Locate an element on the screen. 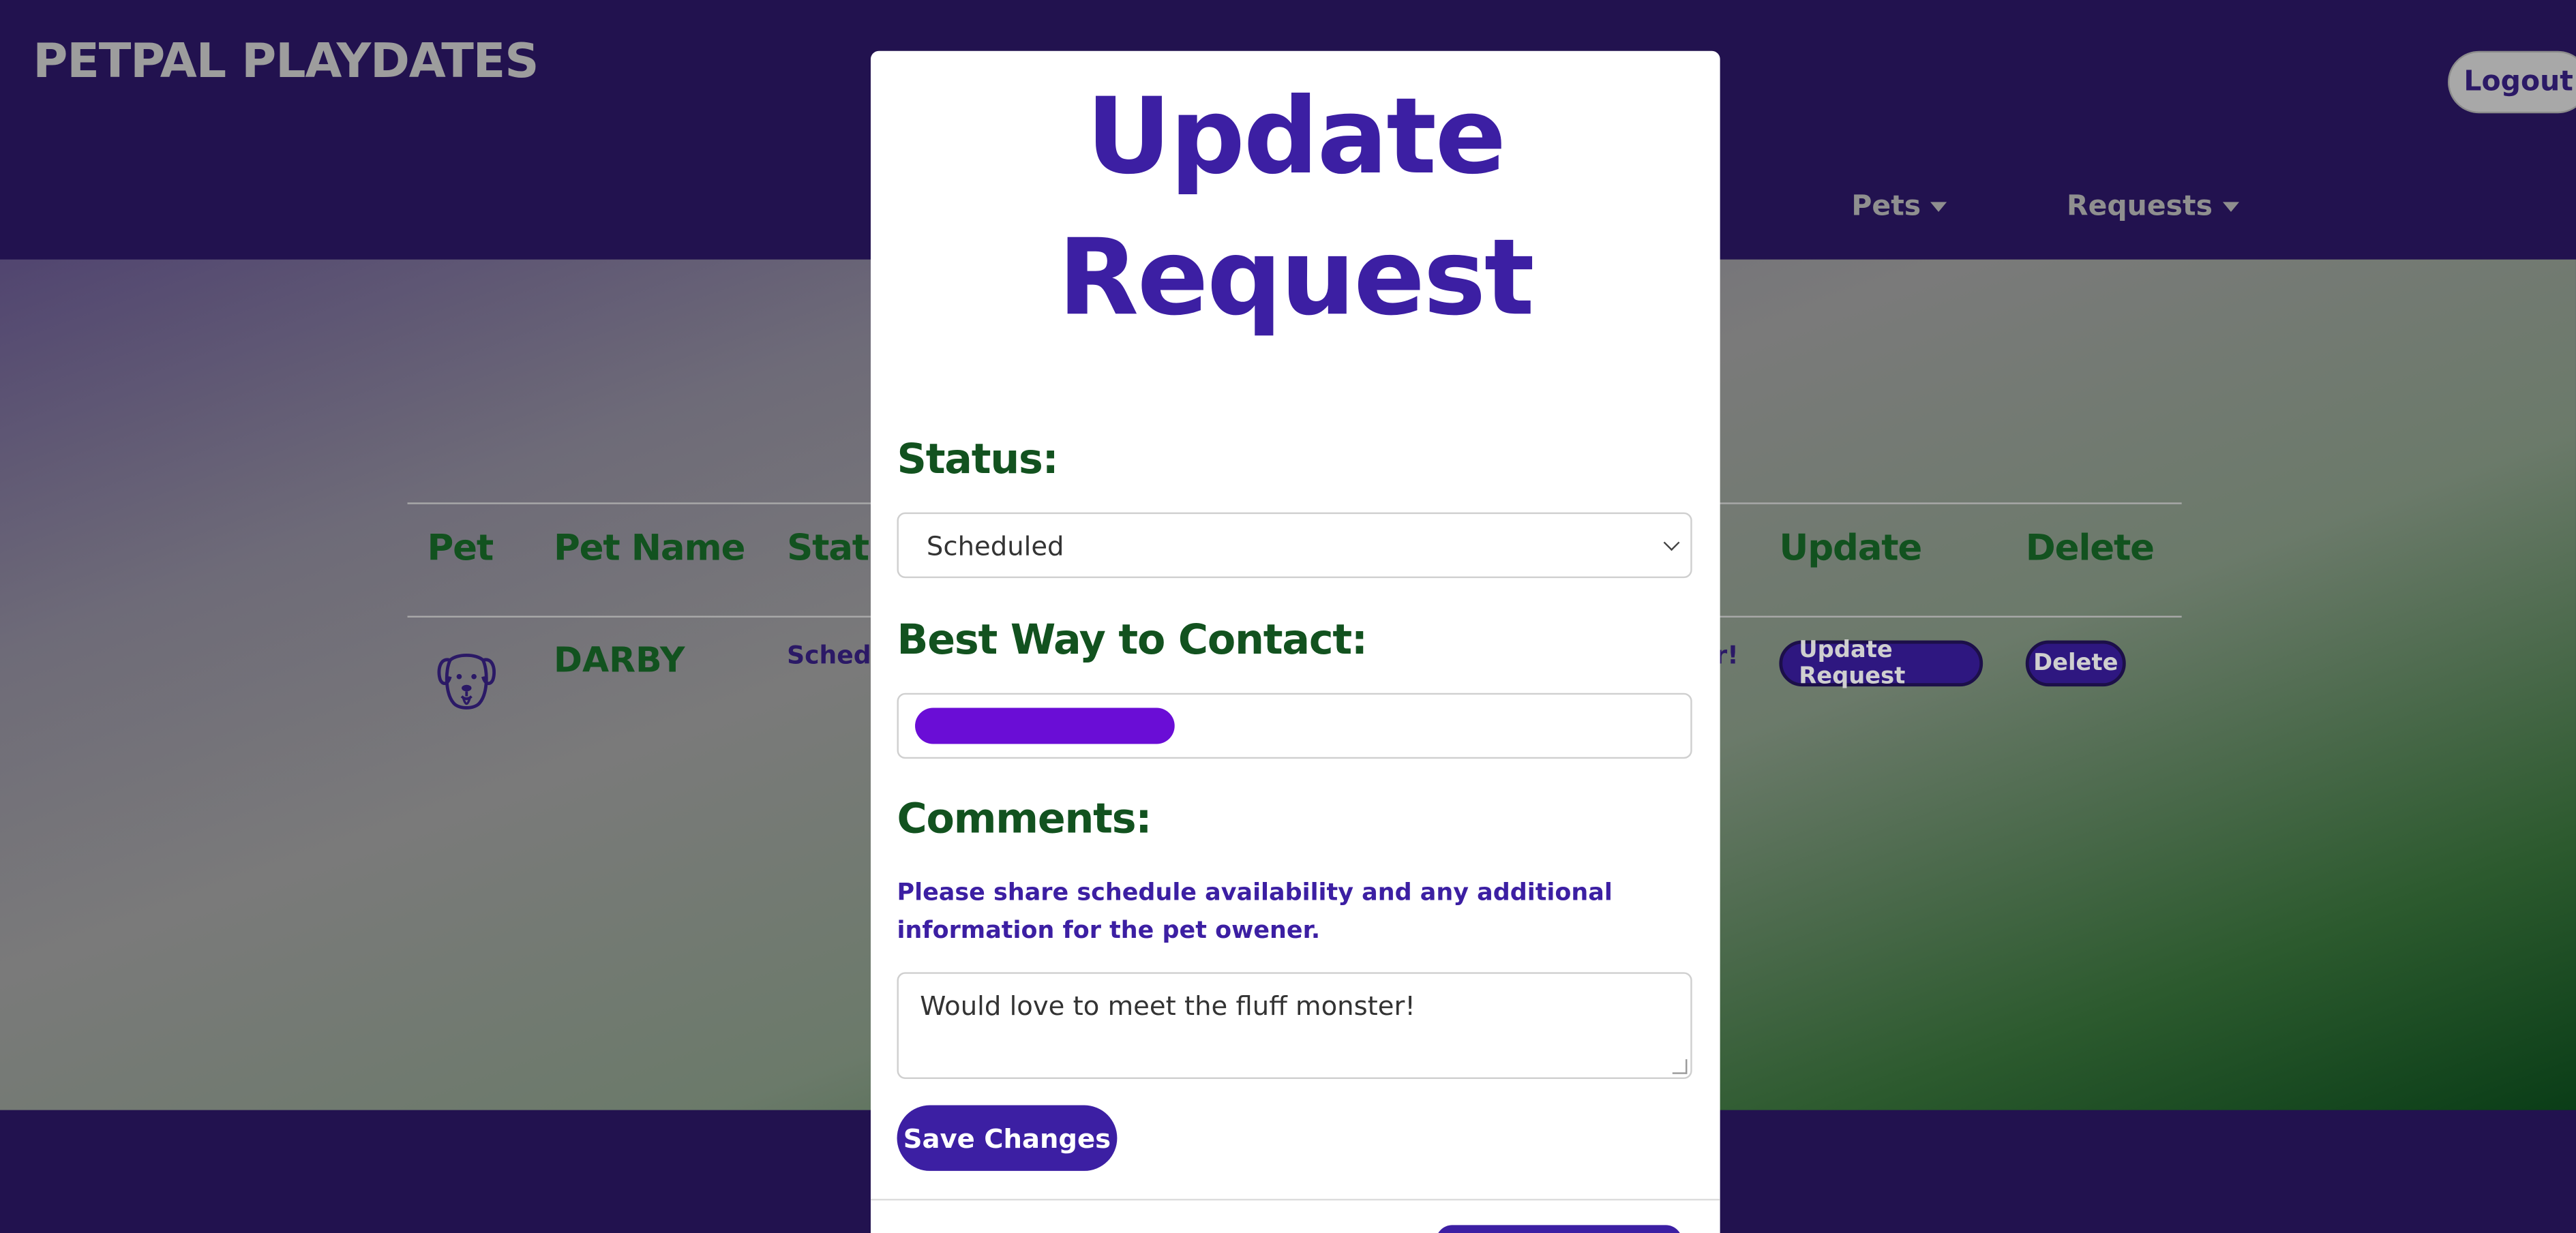  resize-handle-icon is located at coordinates (1680, 1066).